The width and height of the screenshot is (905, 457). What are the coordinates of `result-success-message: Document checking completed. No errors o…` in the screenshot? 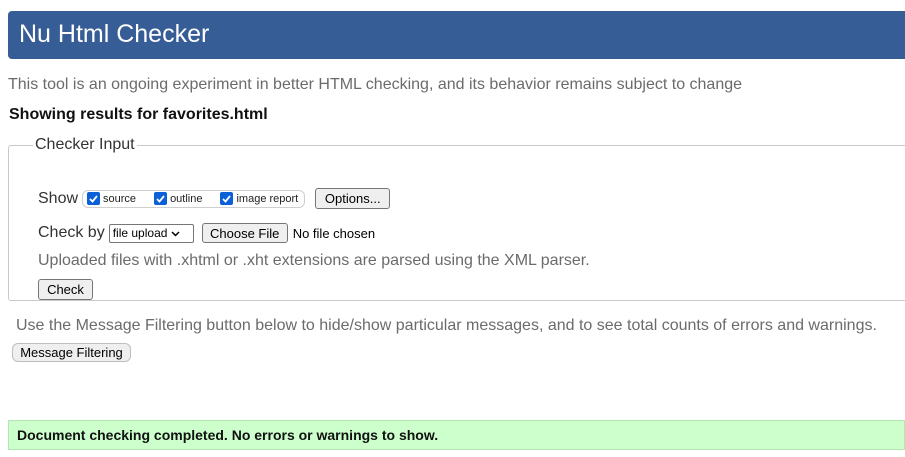 It's located at (456, 435).